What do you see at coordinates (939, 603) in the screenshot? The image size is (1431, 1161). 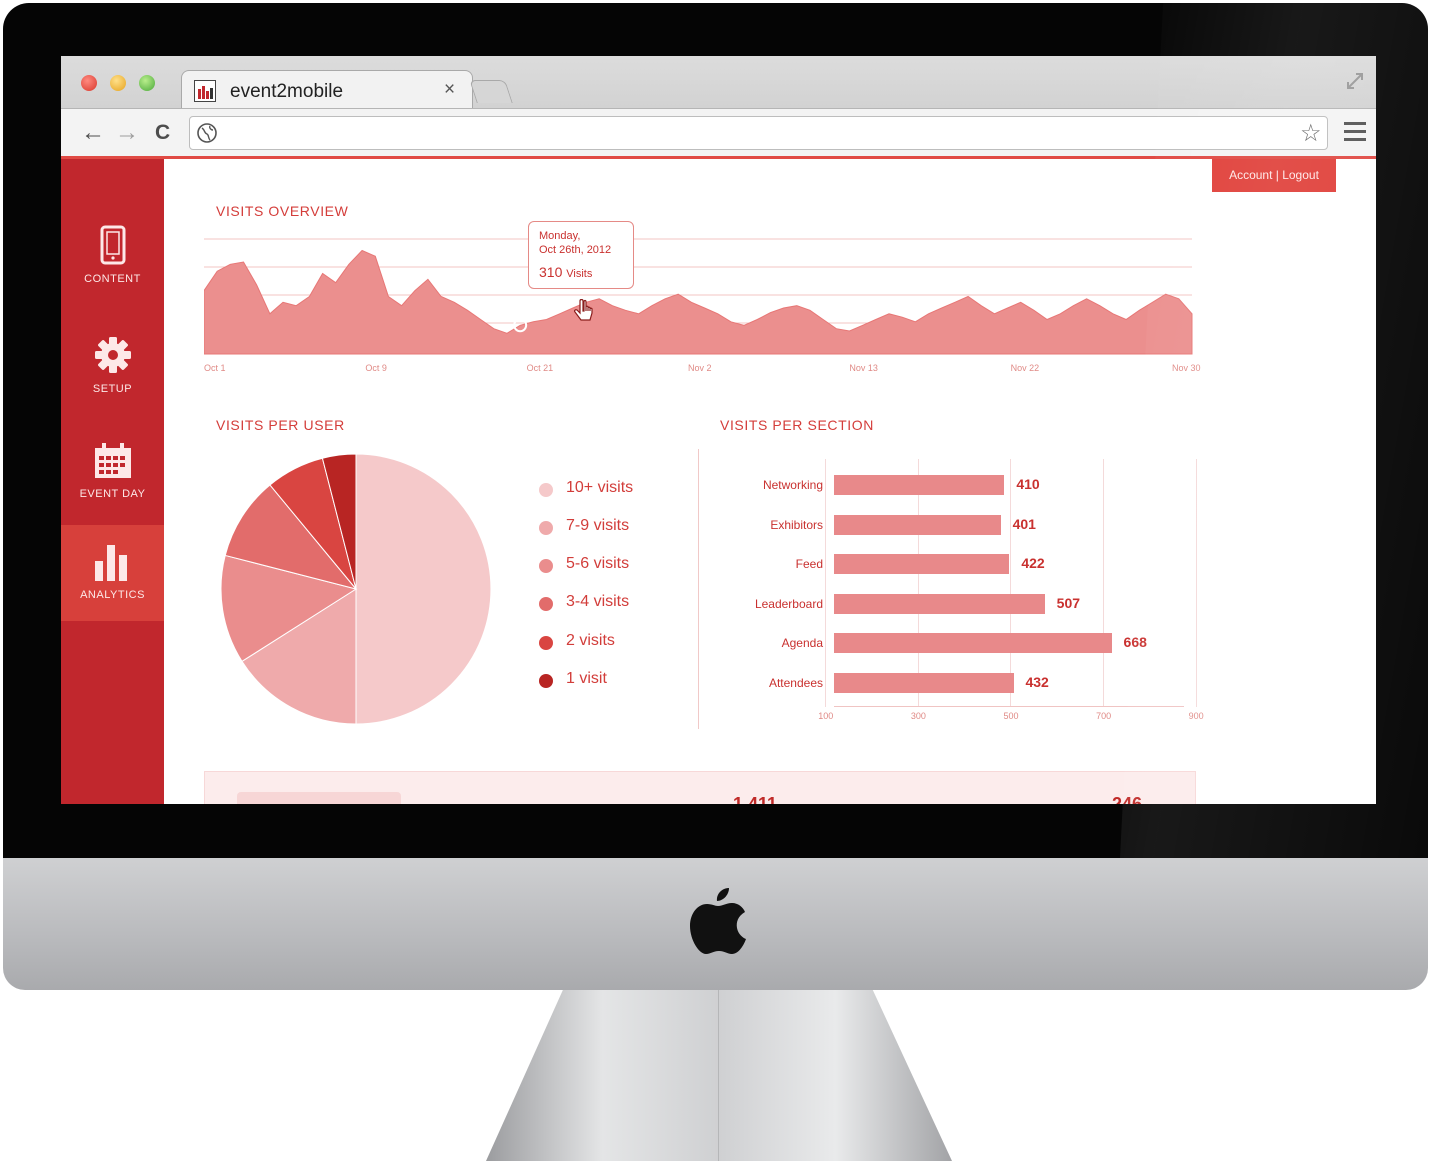 I see `bar-leaderboard` at bounding box center [939, 603].